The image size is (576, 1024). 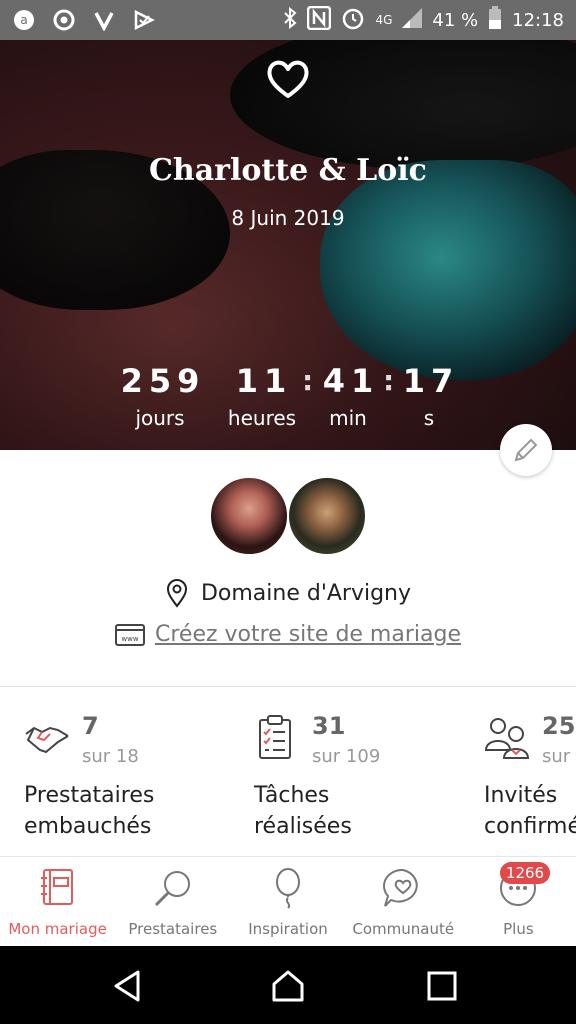 What do you see at coordinates (176, 593) in the screenshot?
I see `location-pin-icon` at bounding box center [176, 593].